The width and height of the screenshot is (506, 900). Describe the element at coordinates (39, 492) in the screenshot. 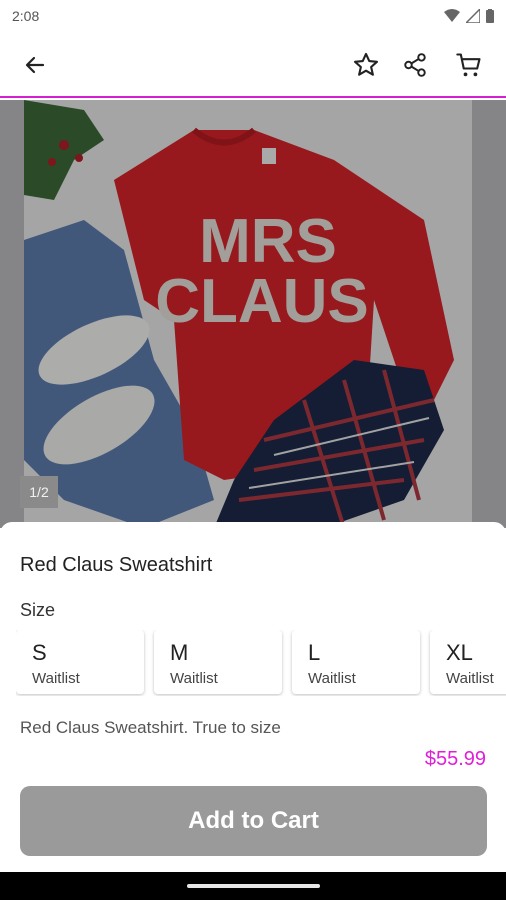

I see `image-counter: 1/2` at that location.